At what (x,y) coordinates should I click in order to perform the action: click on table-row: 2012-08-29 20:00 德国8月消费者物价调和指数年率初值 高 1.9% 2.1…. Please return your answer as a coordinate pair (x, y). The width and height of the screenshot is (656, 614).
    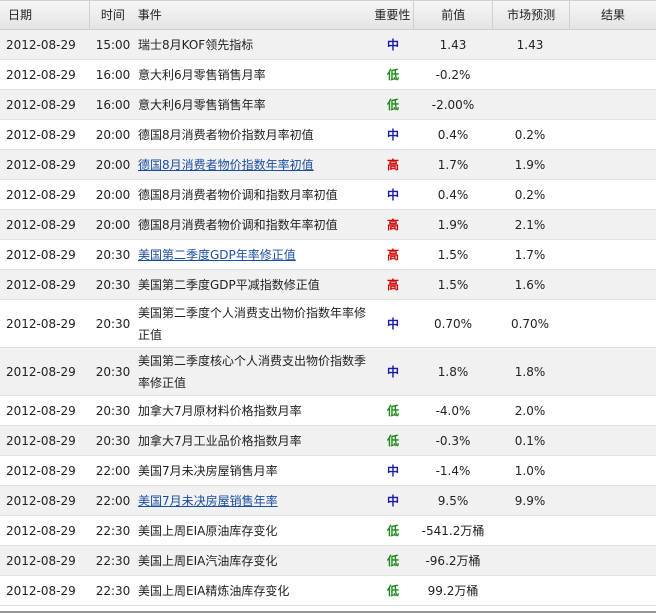
    Looking at the image, I should click on (328, 225).